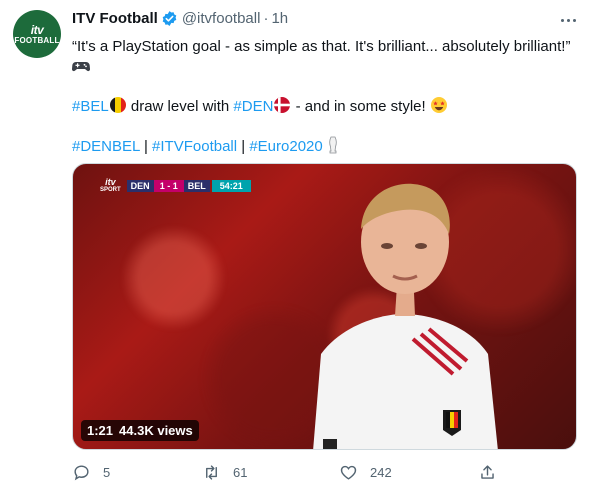 The image size is (589, 490). Describe the element at coordinates (37, 29) in the screenshot. I see `avatar-logo-text: itv` at that location.